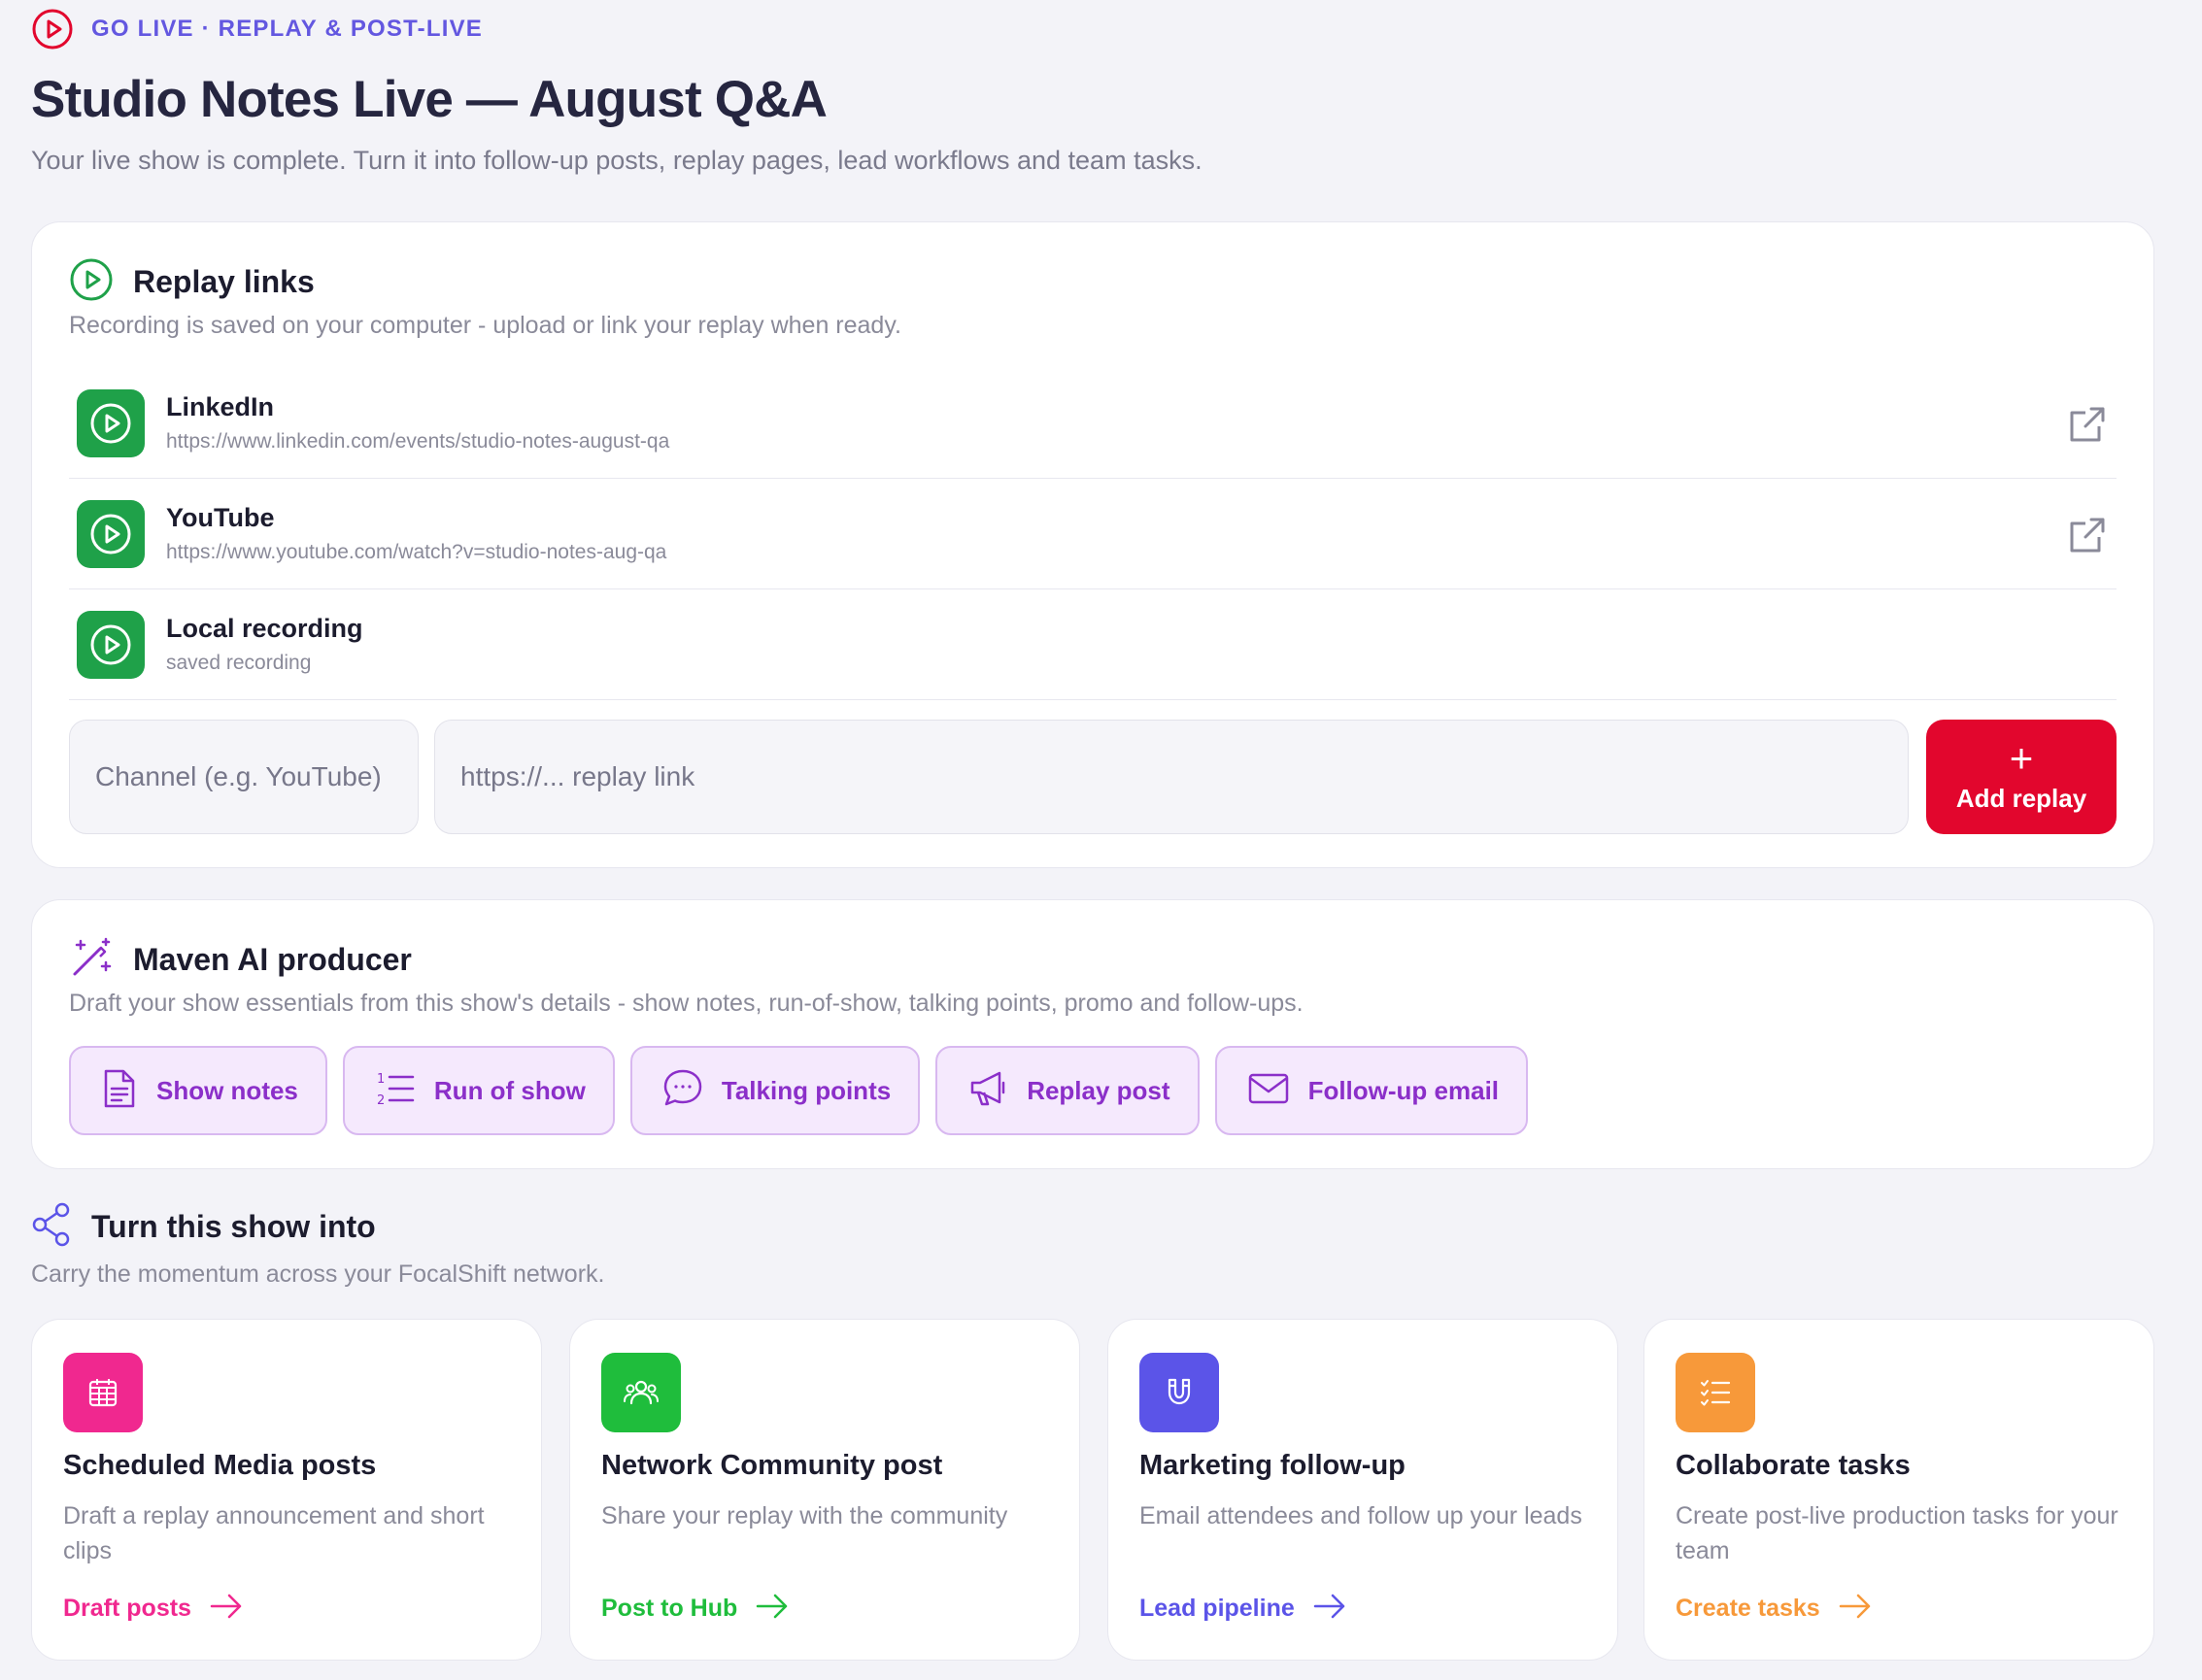 The width and height of the screenshot is (2202, 1680). I want to click on card-title: Scheduled Media posts, so click(220, 1465).